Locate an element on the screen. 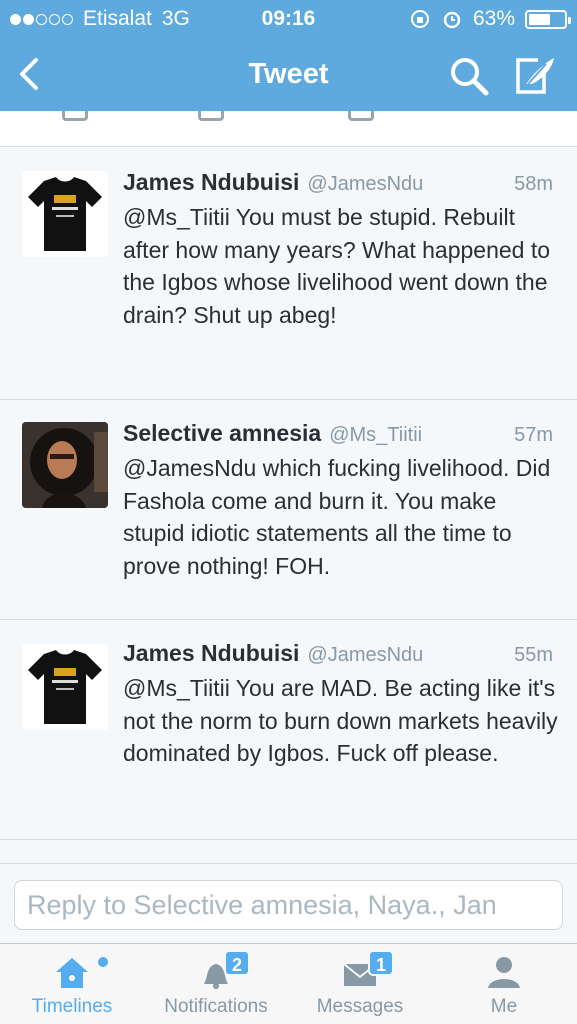 The image size is (577, 1024). nav-bar: Tweet is located at coordinates (288, 74).